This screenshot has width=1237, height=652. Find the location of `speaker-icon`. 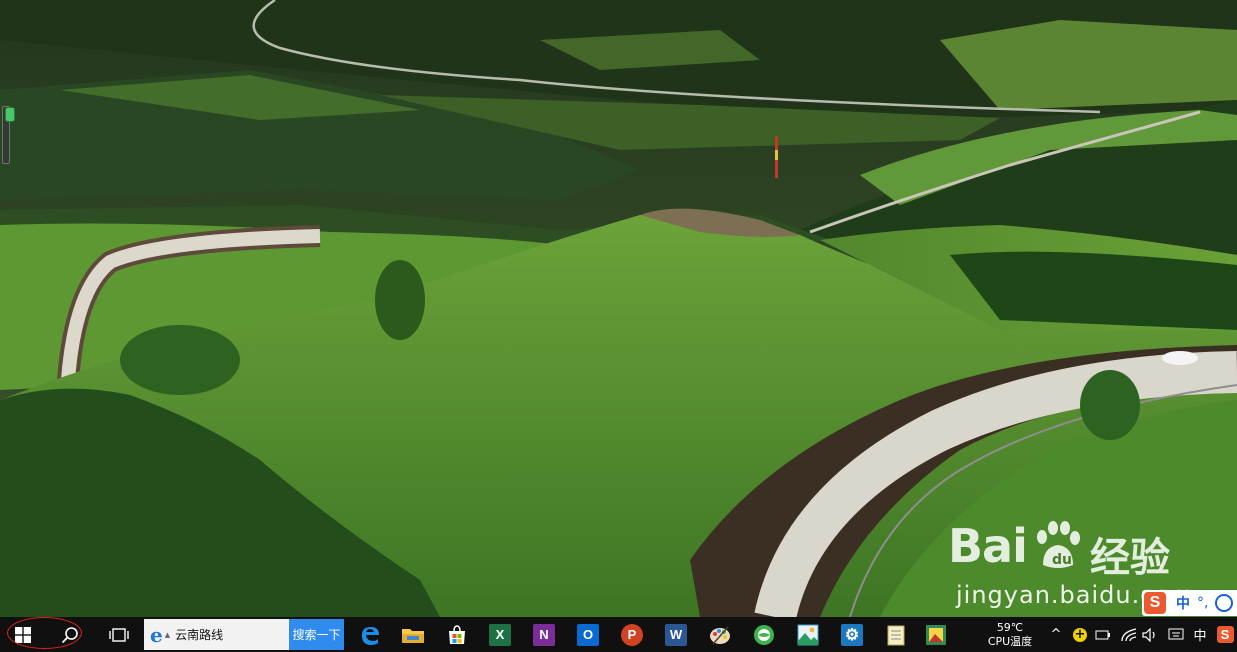

speaker-icon is located at coordinates (1148, 634).